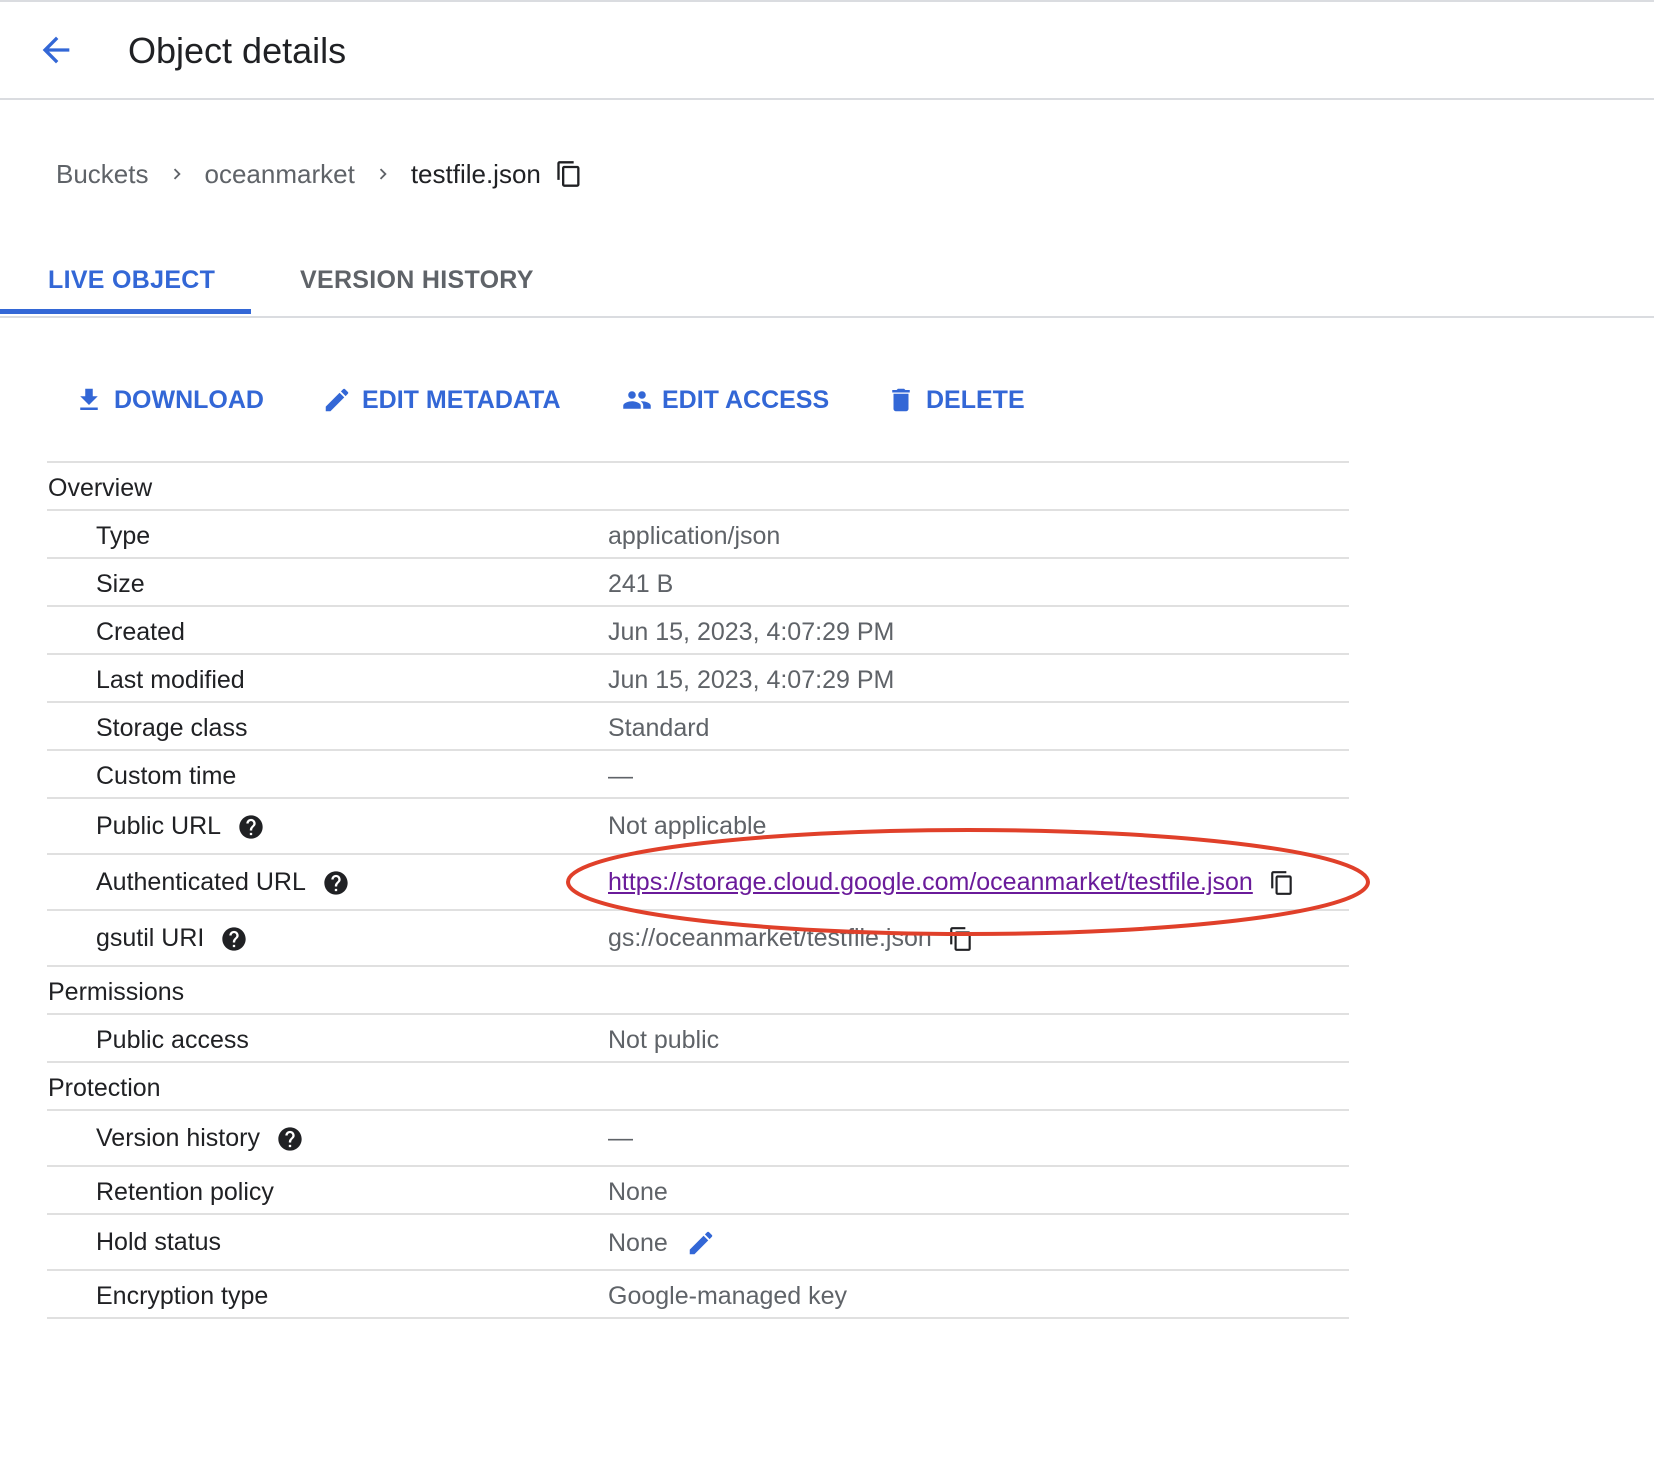 This screenshot has height=1472, width=1654. I want to click on property-label: Type, so click(123, 536).